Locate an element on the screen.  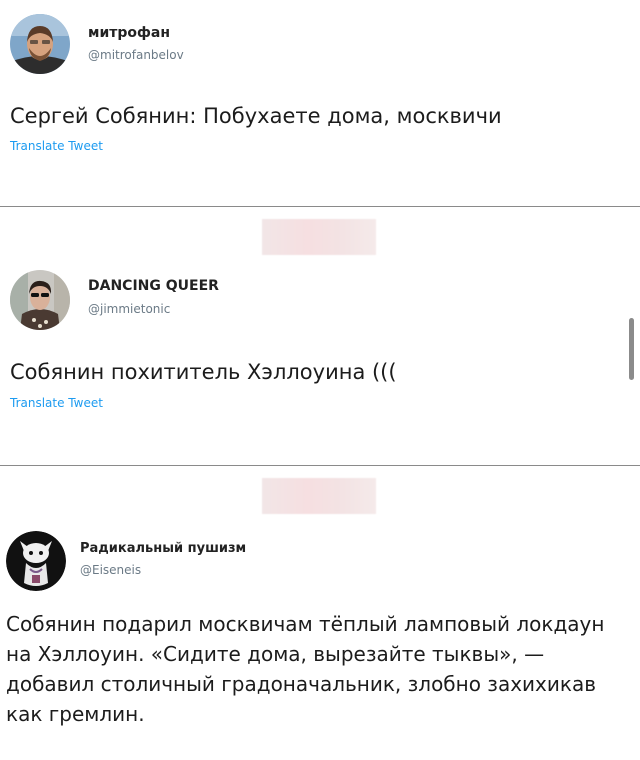
user-handle: @Eiseneis is located at coordinates (110, 570).